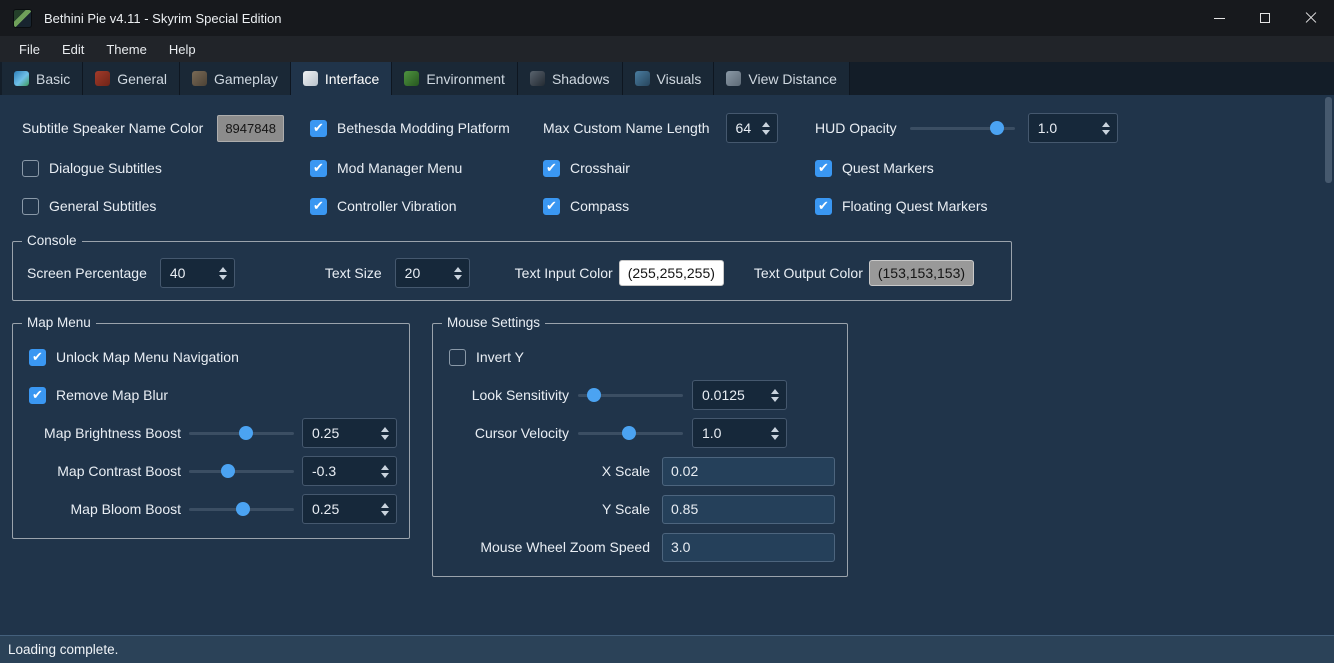 This screenshot has height=663, width=1334. I want to click on tab-general: General, so click(132, 78).